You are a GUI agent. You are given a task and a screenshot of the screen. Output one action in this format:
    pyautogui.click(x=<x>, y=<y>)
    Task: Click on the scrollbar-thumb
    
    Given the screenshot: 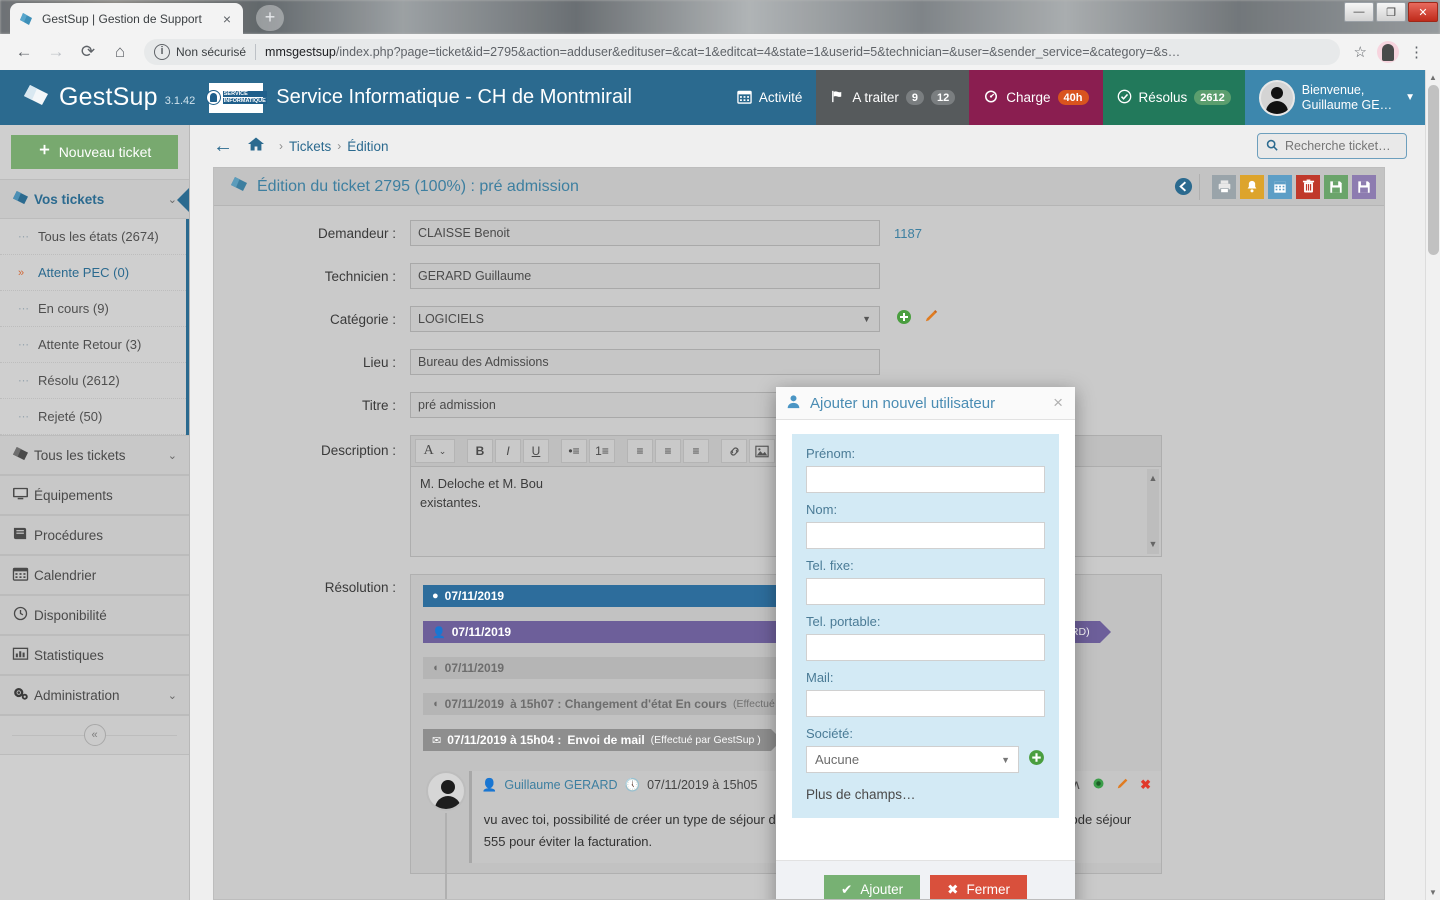 What is the action you would take?
    pyautogui.click(x=1433, y=170)
    